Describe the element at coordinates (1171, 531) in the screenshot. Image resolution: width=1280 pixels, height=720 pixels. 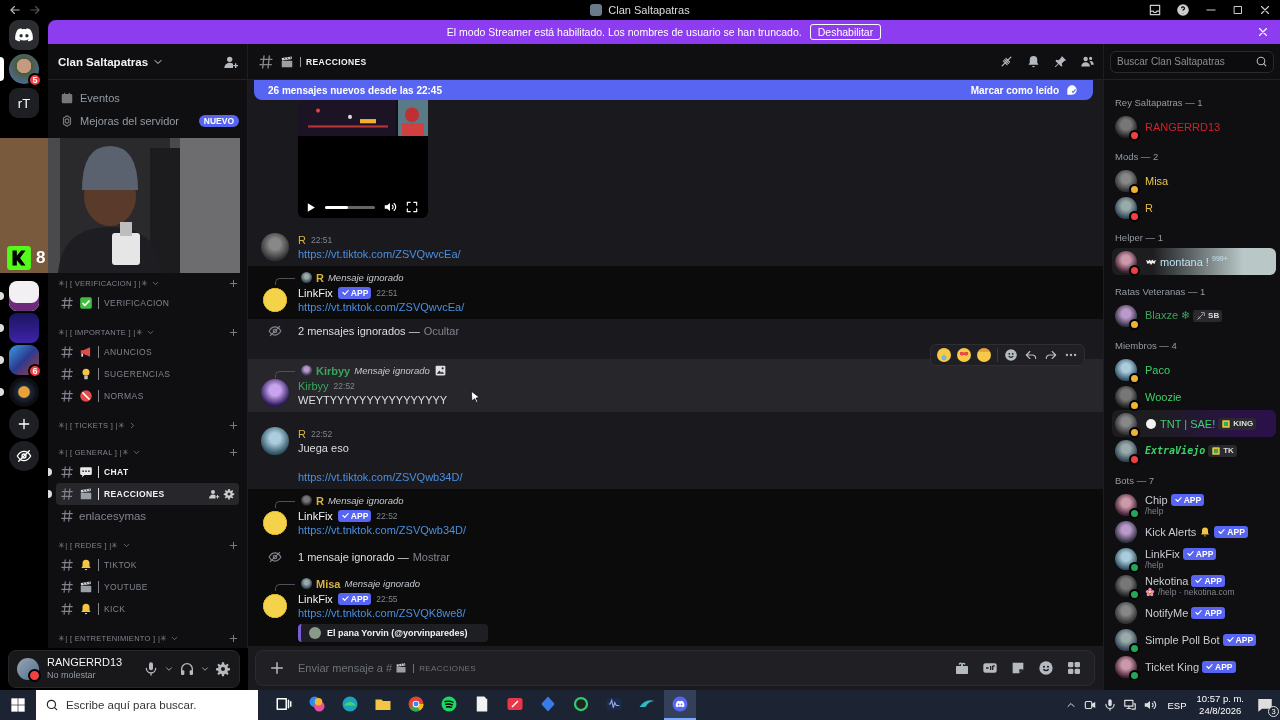
I see `member-name: Kick Alerts` at that location.